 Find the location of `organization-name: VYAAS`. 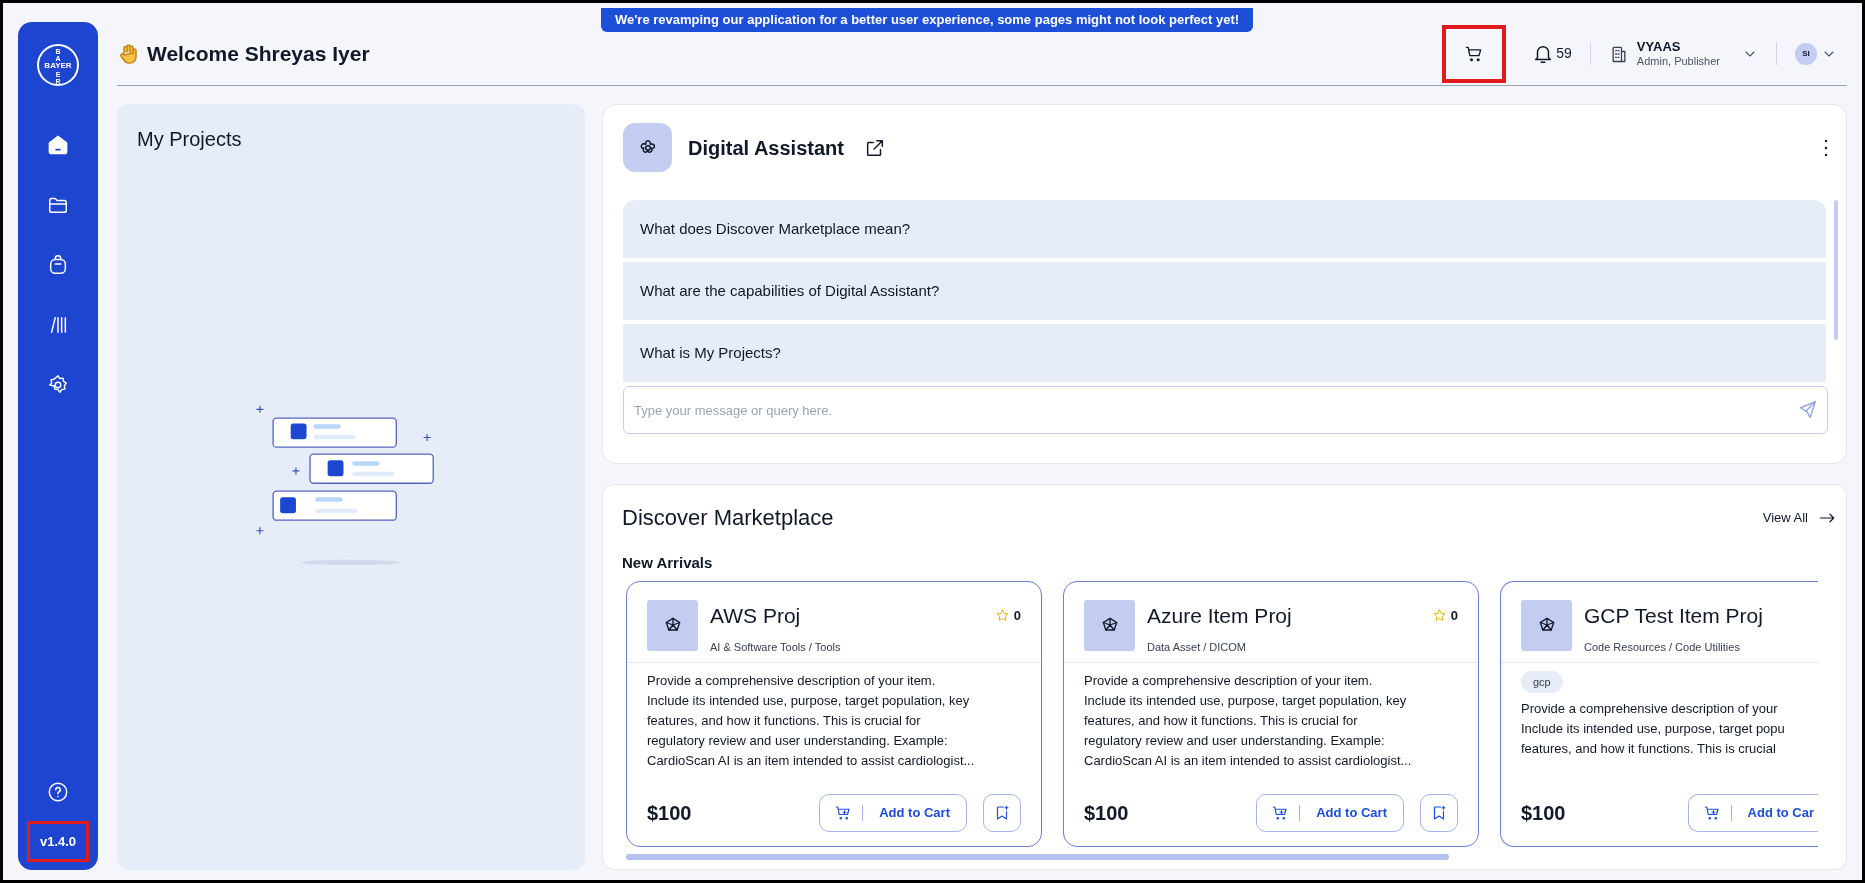

organization-name: VYAAS is located at coordinates (1659, 46).